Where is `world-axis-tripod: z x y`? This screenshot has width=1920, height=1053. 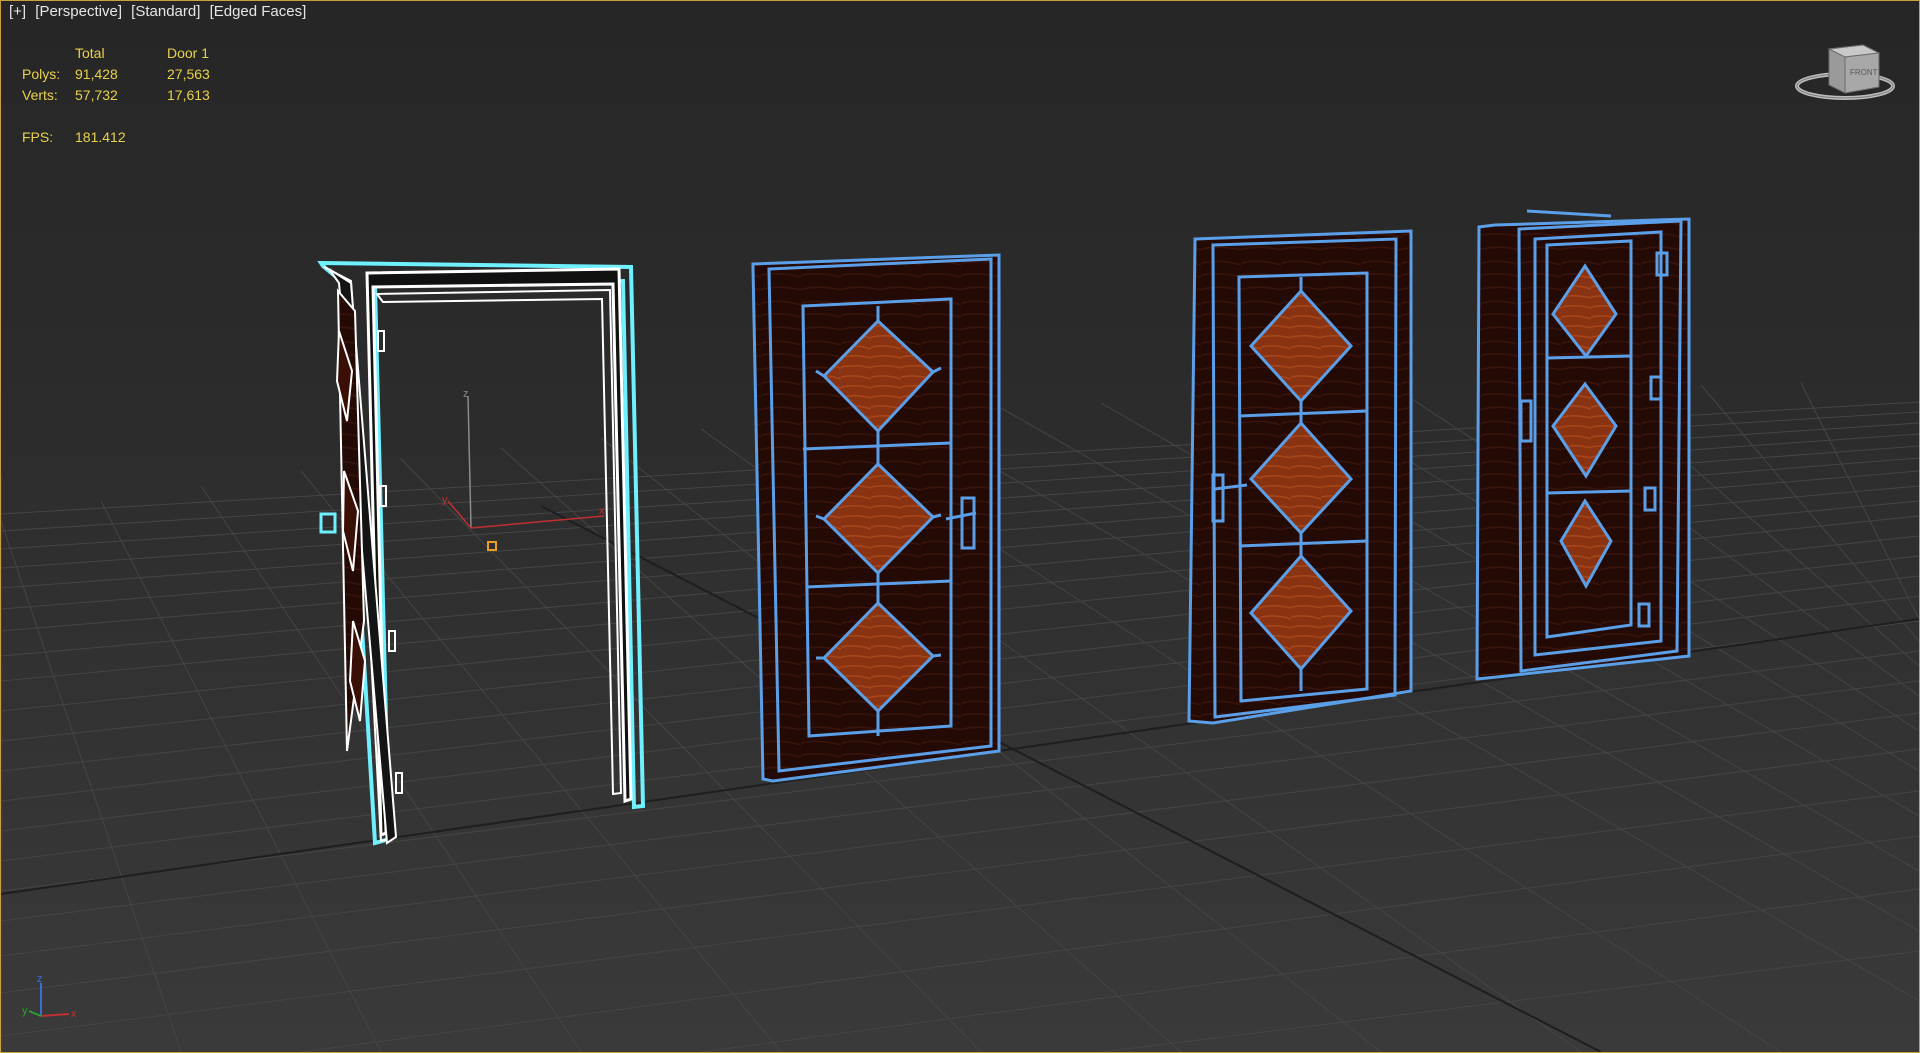
world-axis-tripod: z x y is located at coordinates (49, 996).